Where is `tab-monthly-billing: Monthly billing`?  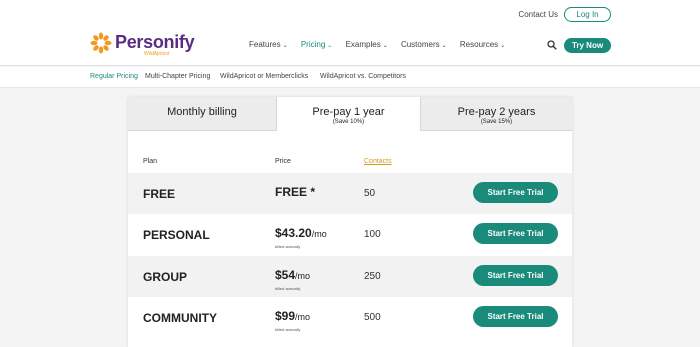 tab-monthly-billing: Monthly billing is located at coordinates (202, 114).